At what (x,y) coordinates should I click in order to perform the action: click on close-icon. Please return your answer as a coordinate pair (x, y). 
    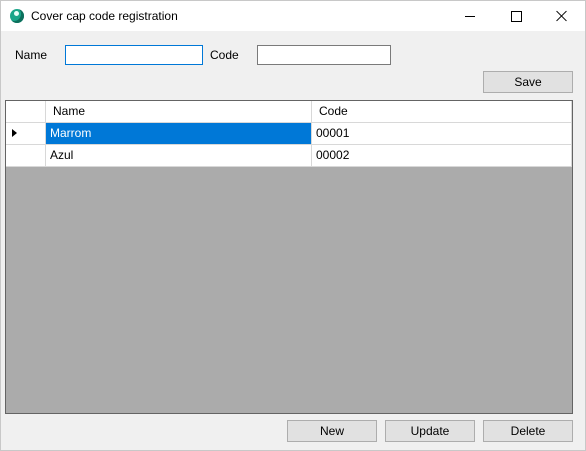
    Looking at the image, I should click on (562, 16).